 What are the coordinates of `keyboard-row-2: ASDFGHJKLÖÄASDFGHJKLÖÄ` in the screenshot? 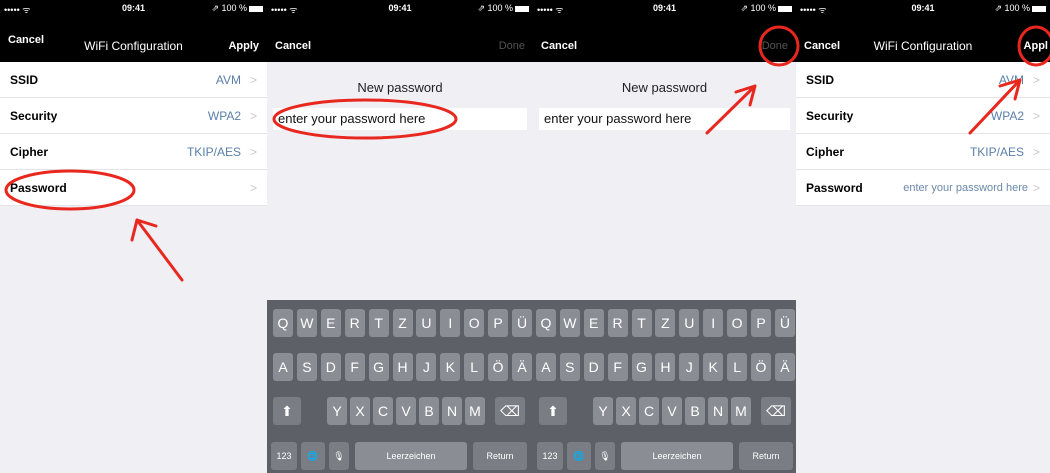 It's located at (531, 367).